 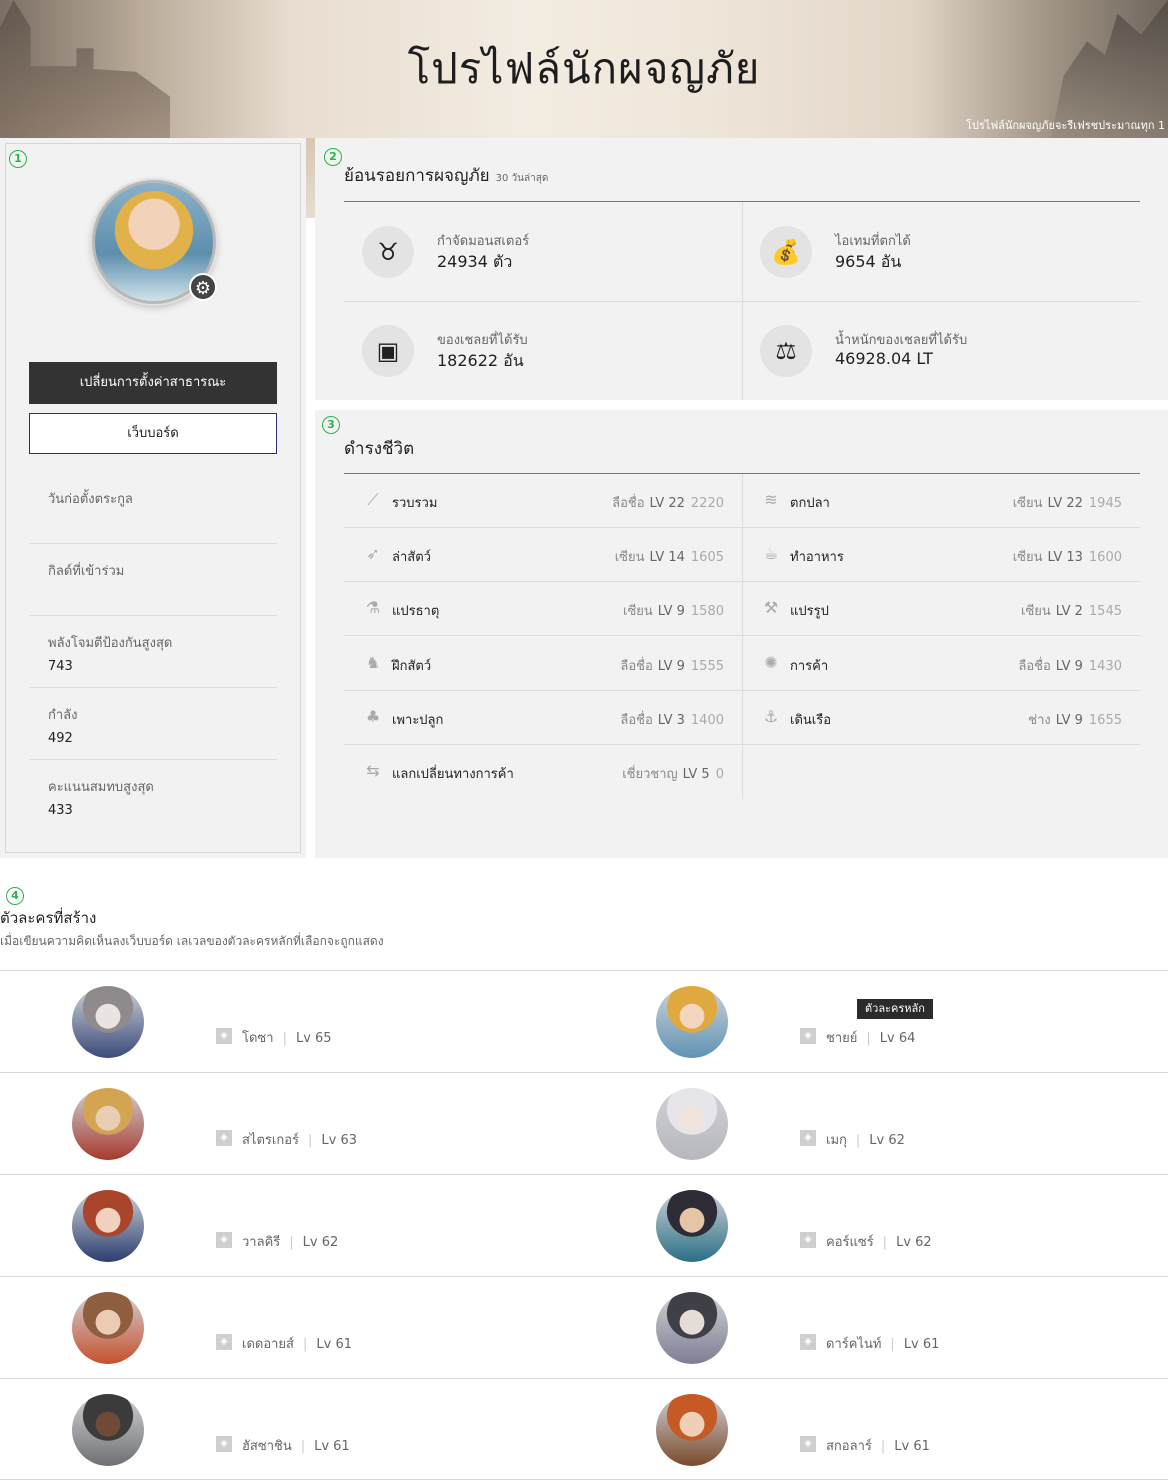 What do you see at coordinates (153, 724) in the screenshot?
I see `info-energy: กำลัง 492` at bounding box center [153, 724].